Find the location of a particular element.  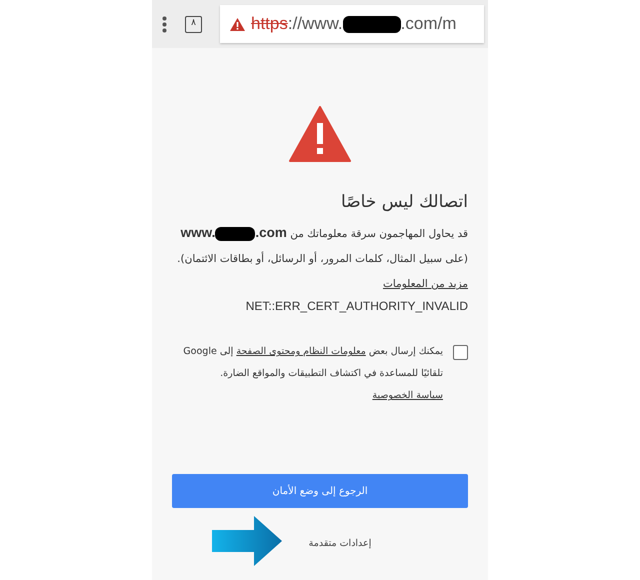

report-text: يمكنك إرسال بعض معلومات النظام ومحتوى الصفحة إلى Google تلقائيًا للمساعدة في اكتشاف التطبيقات والمواقع الضارة. سياسة الخصوصية is located at coordinates (312, 374).